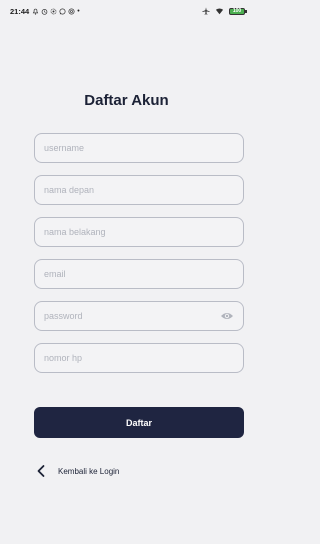 This screenshot has width=320, height=544. I want to click on phone-input, so click(139, 358).